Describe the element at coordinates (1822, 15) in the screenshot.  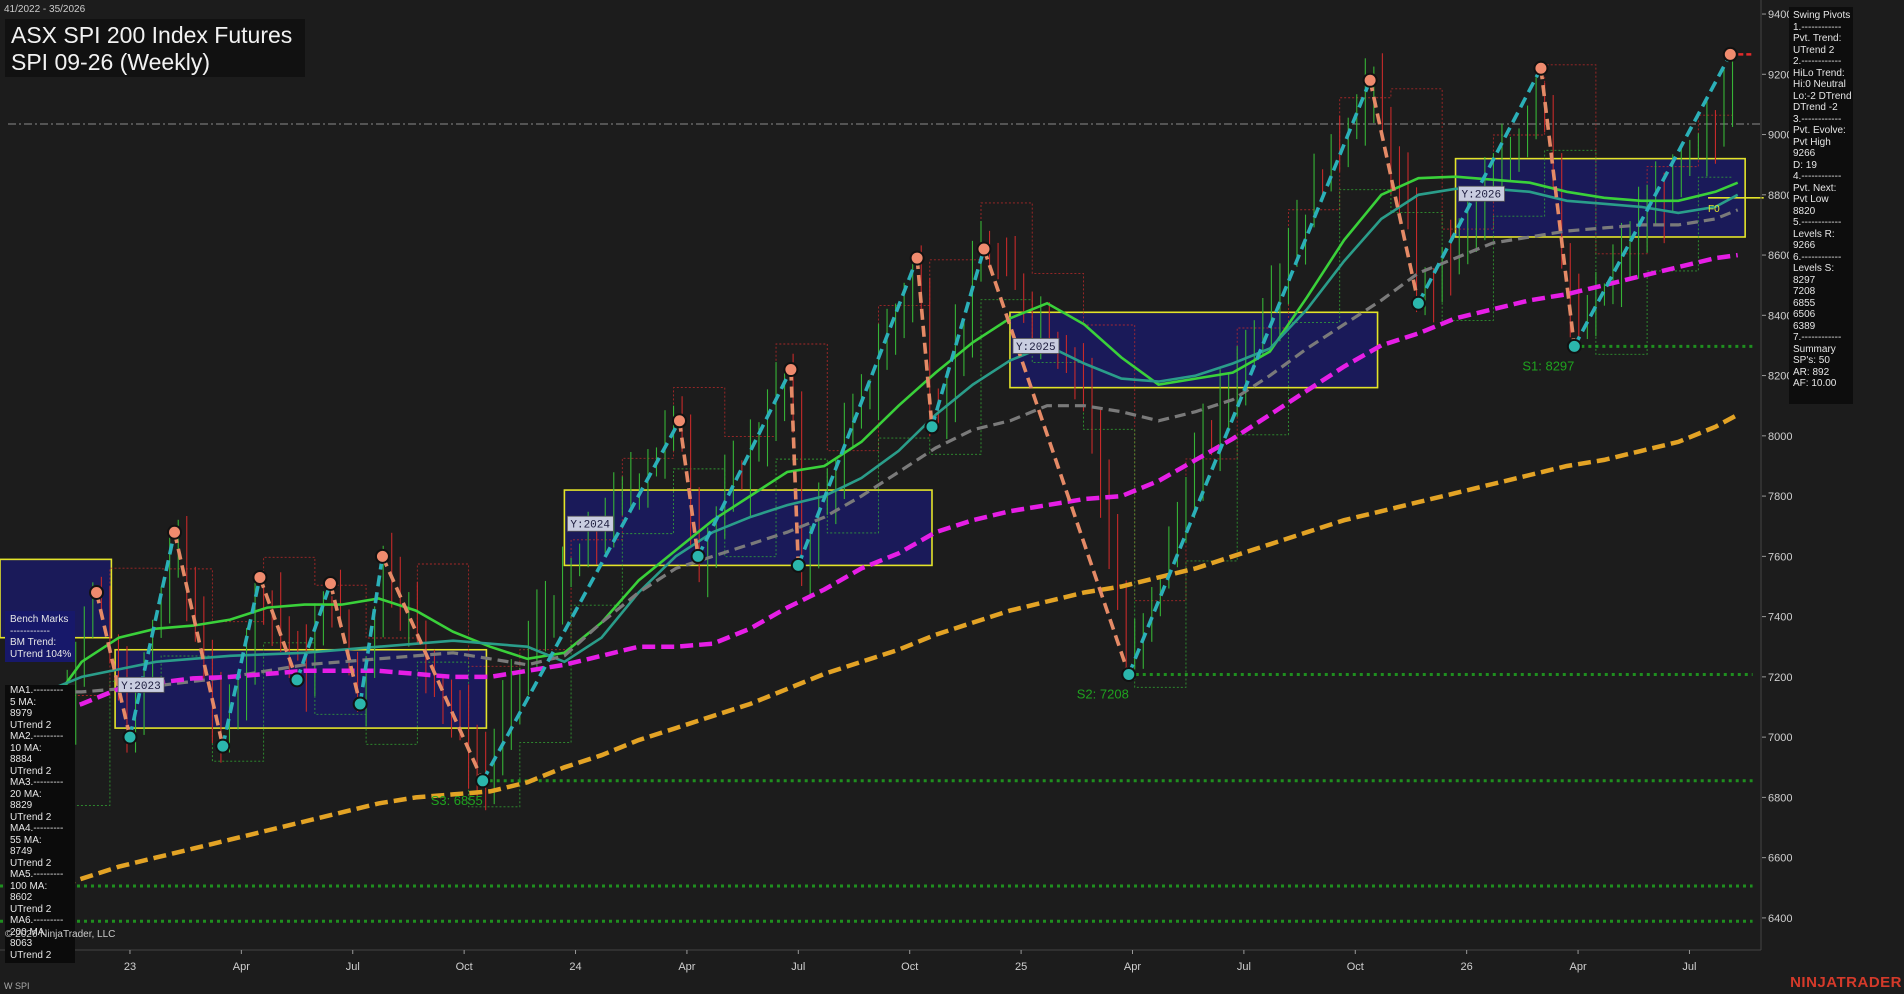
I see `swing-pivots-line: Swing Pivots` at that location.